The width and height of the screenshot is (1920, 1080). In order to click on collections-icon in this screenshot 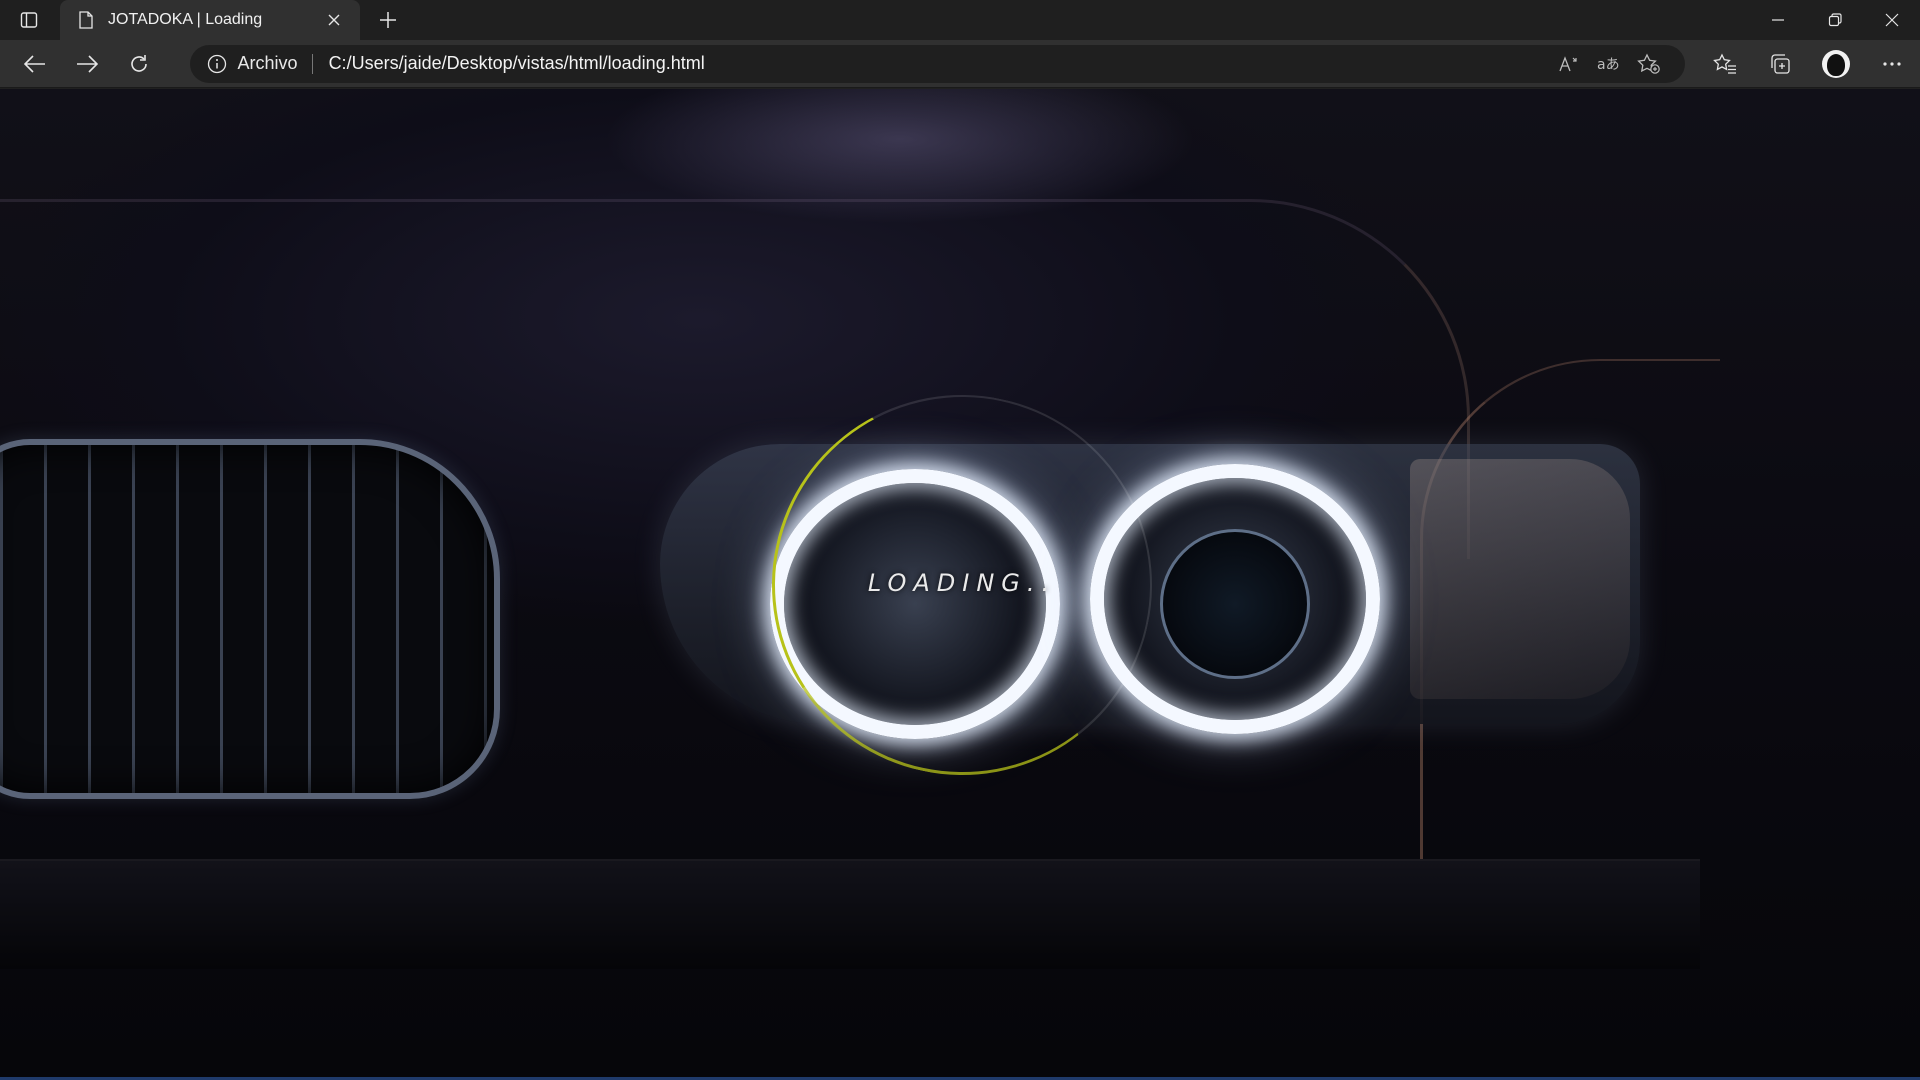, I will do `click(1781, 64)`.